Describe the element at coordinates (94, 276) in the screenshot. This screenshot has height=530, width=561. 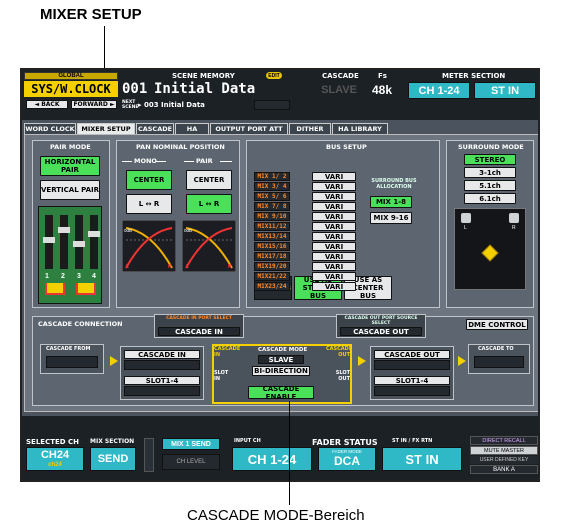
I see `pair-channel-4: 4` at that location.